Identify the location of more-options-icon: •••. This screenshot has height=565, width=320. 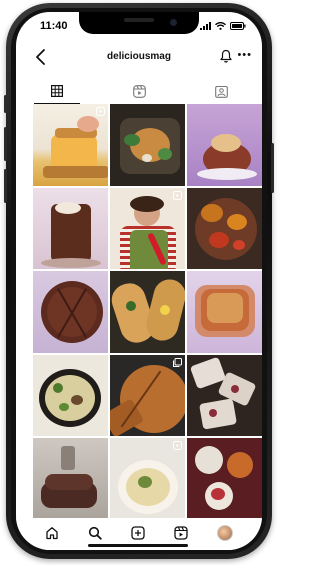
(244, 55).